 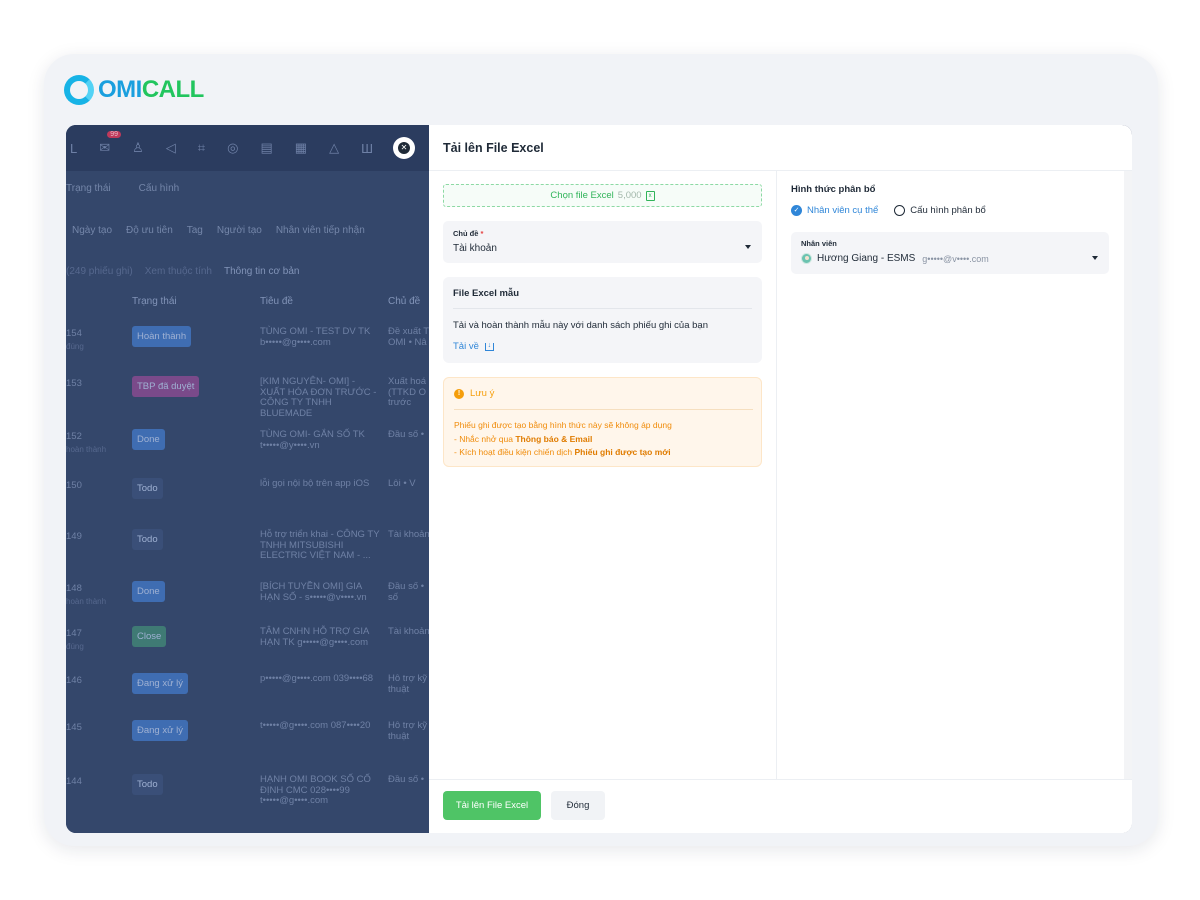 What do you see at coordinates (833, 189) in the screenshot?
I see `distribution-title: Hình thức phân bổ` at bounding box center [833, 189].